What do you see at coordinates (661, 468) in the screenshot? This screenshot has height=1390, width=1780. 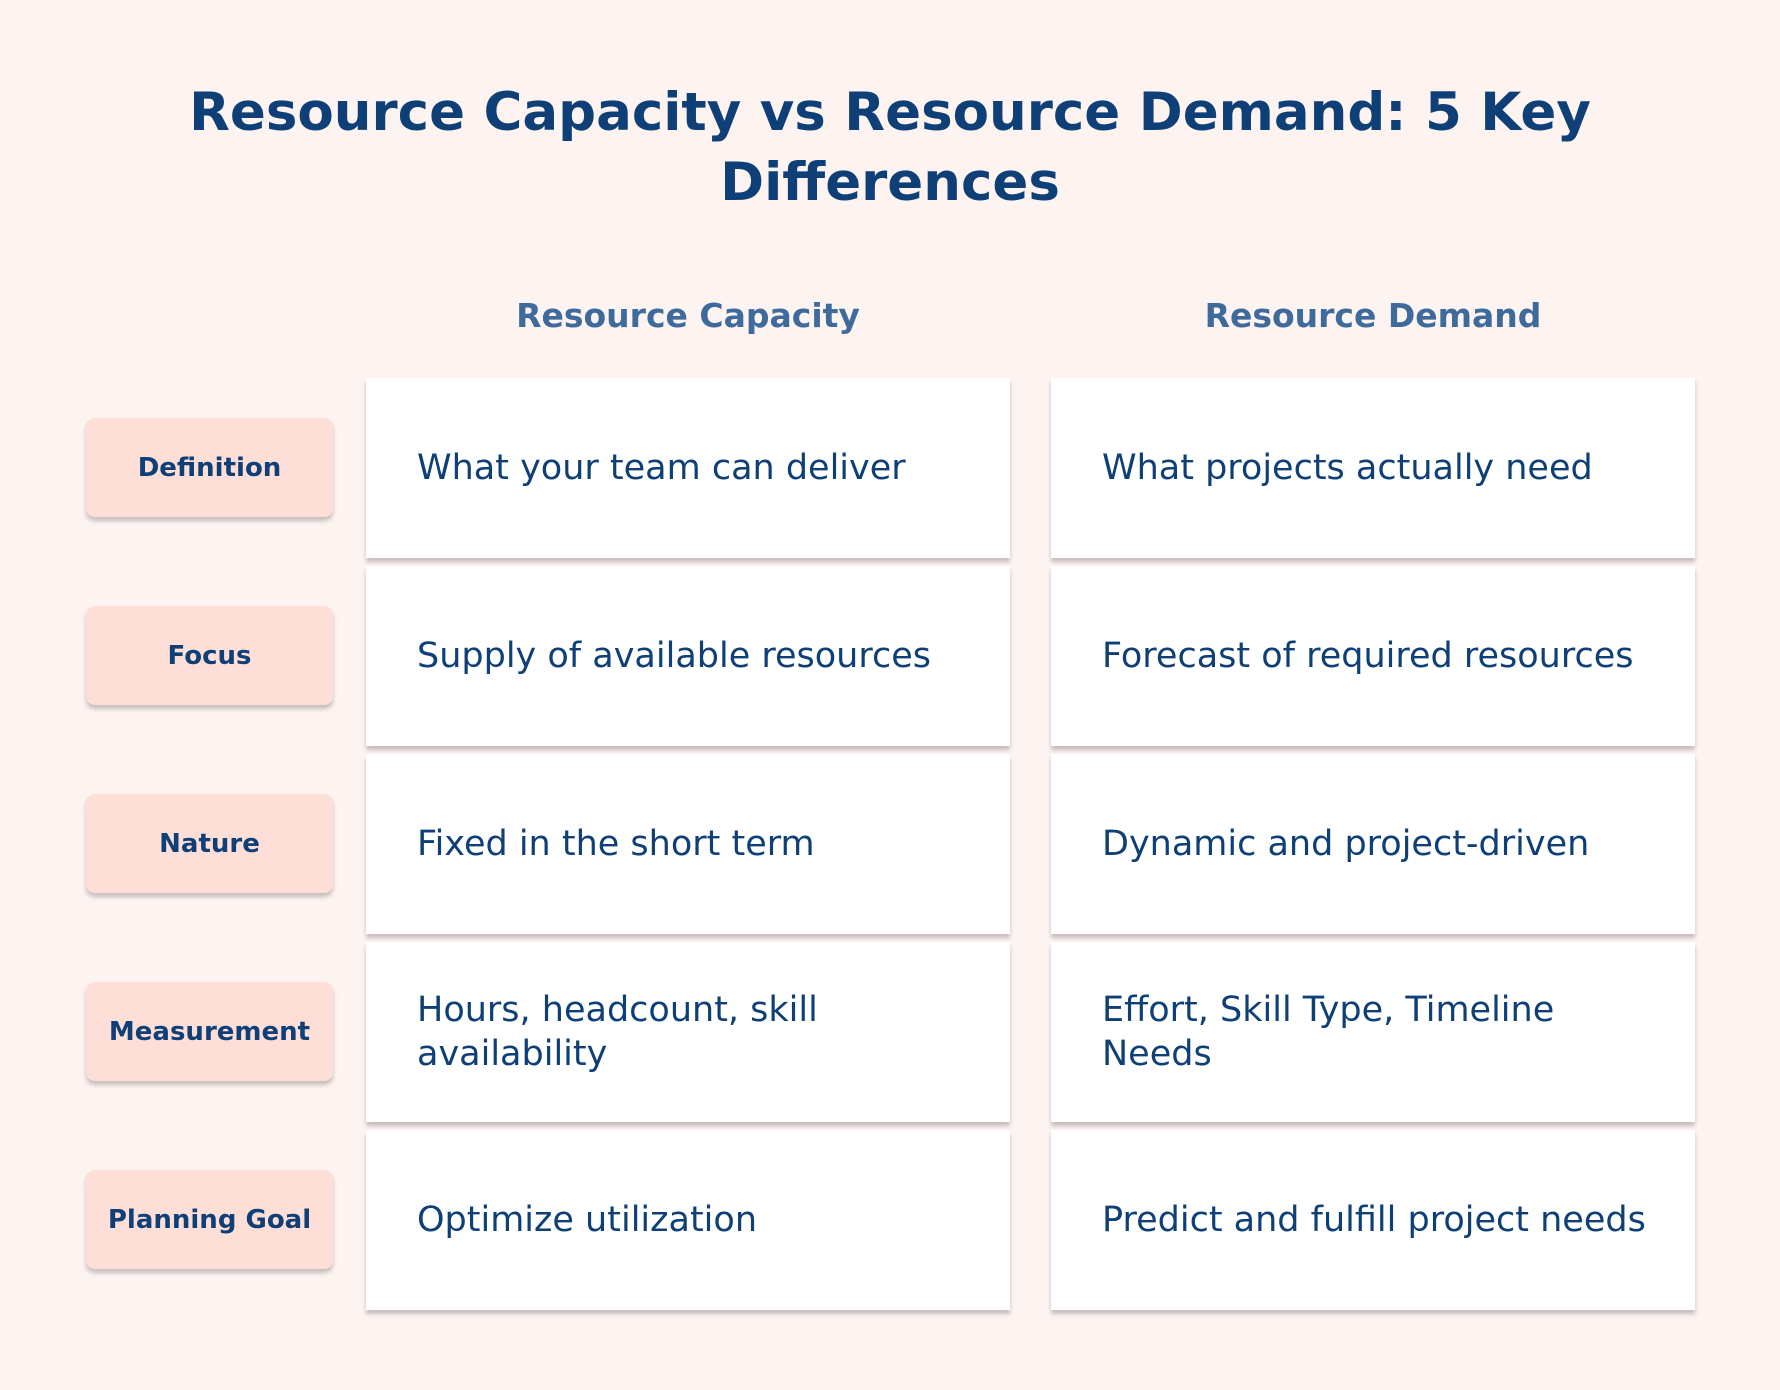 I see `capacity-cell-text: What your team can deliver` at bounding box center [661, 468].